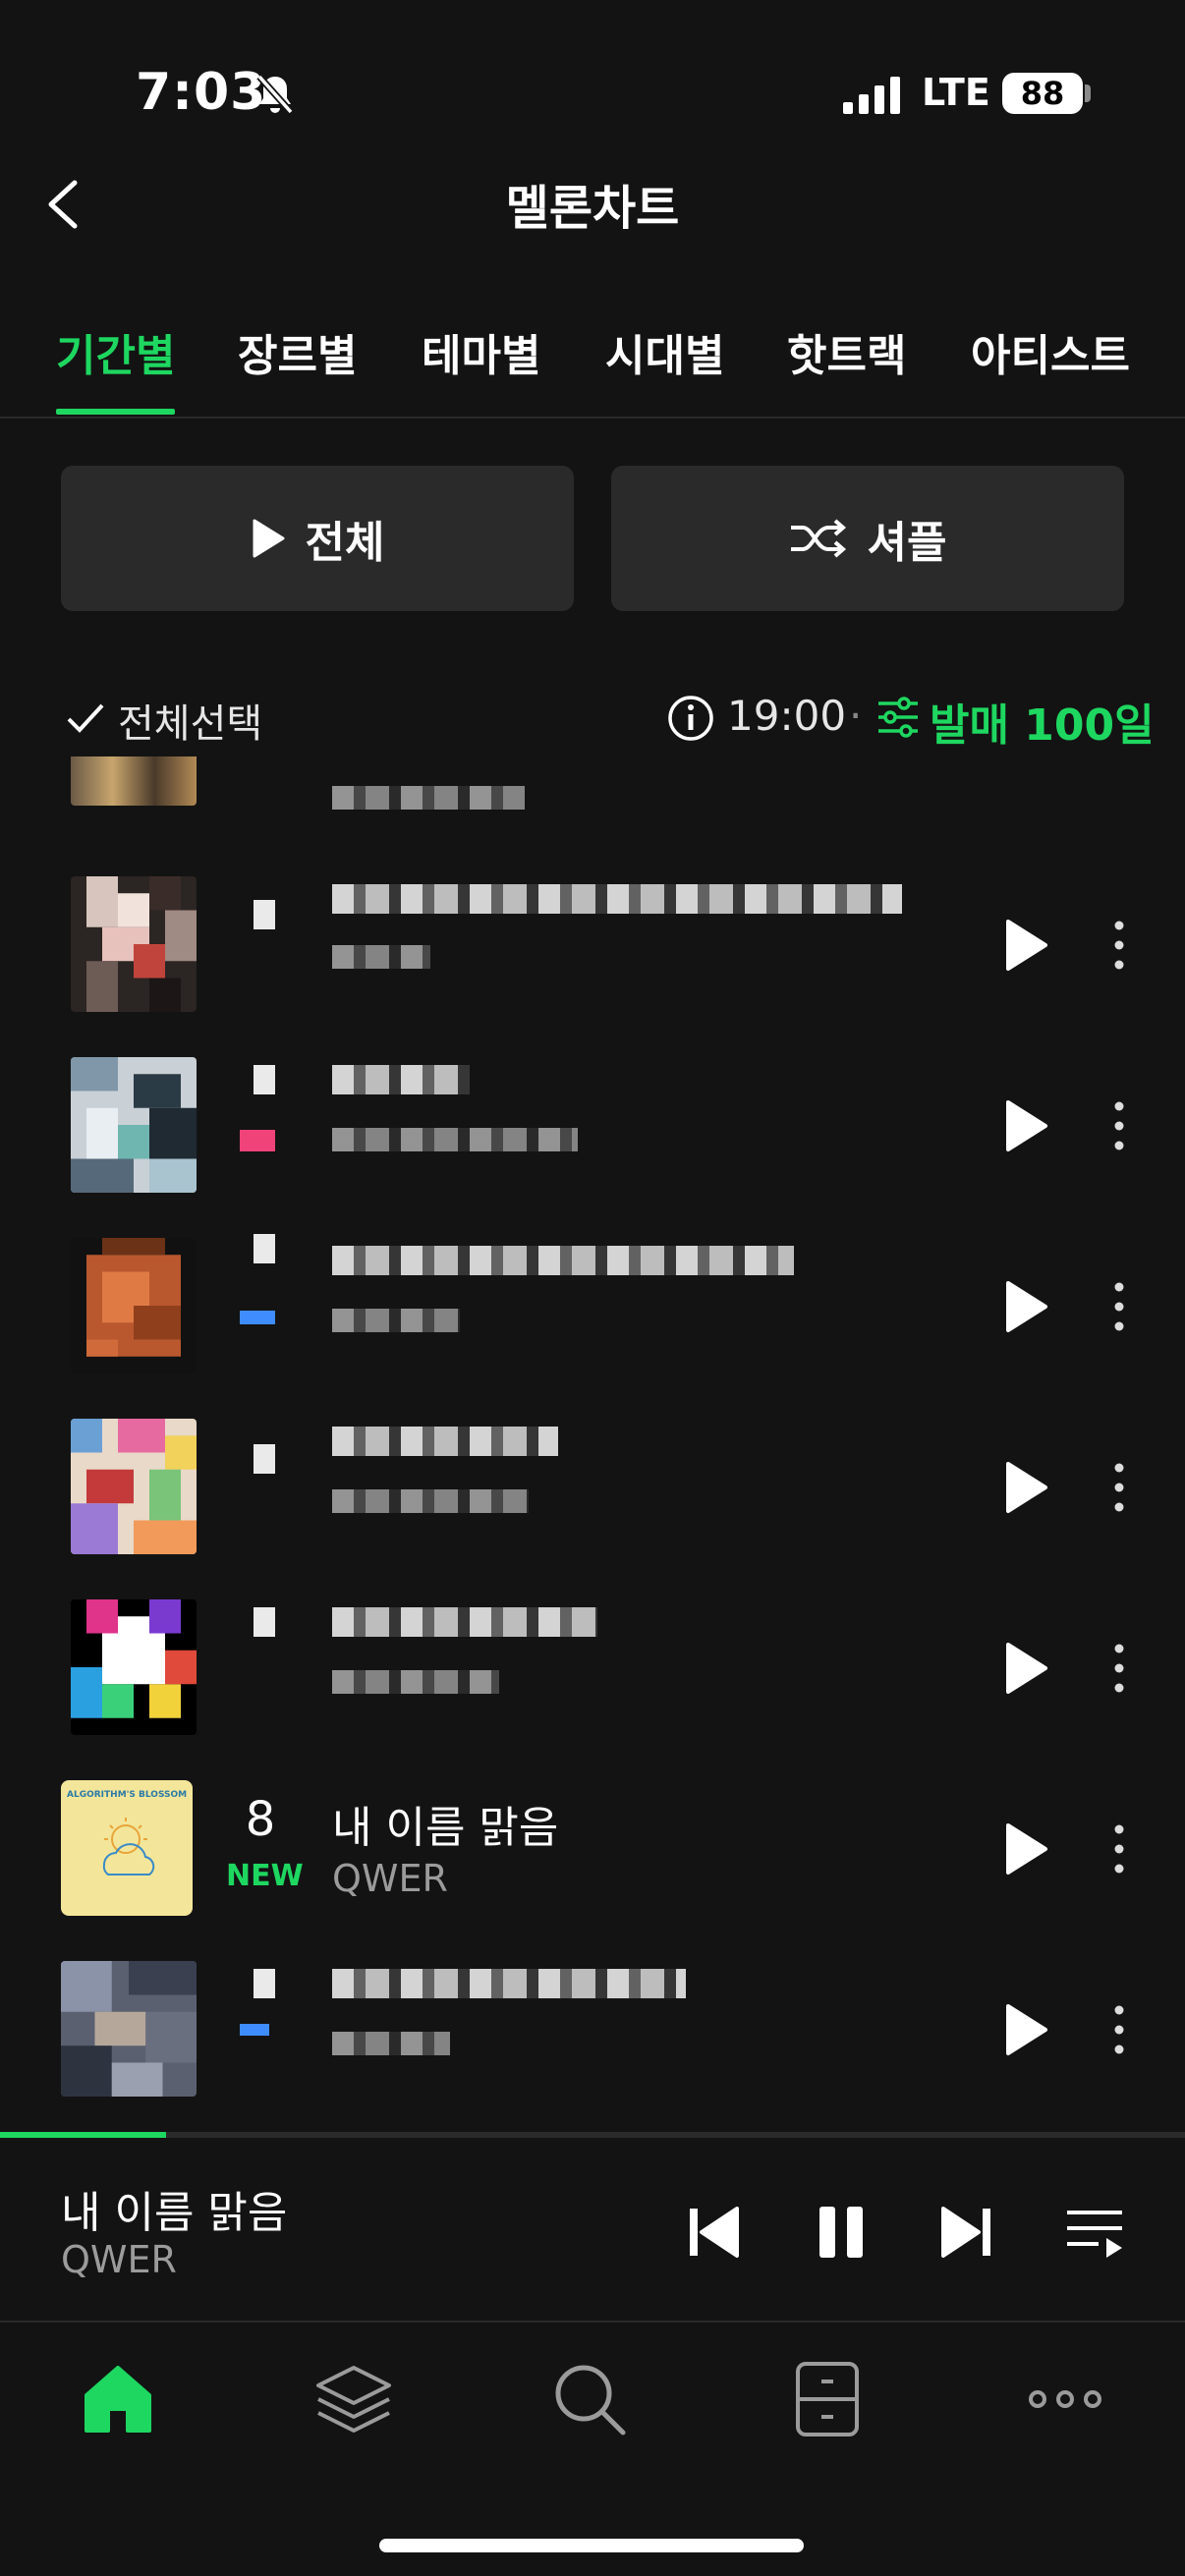  What do you see at coordinates (446, 1828) in the screenshot?
I see `song-title: 내 이름 맑음` at bounding box center [446, 1828].